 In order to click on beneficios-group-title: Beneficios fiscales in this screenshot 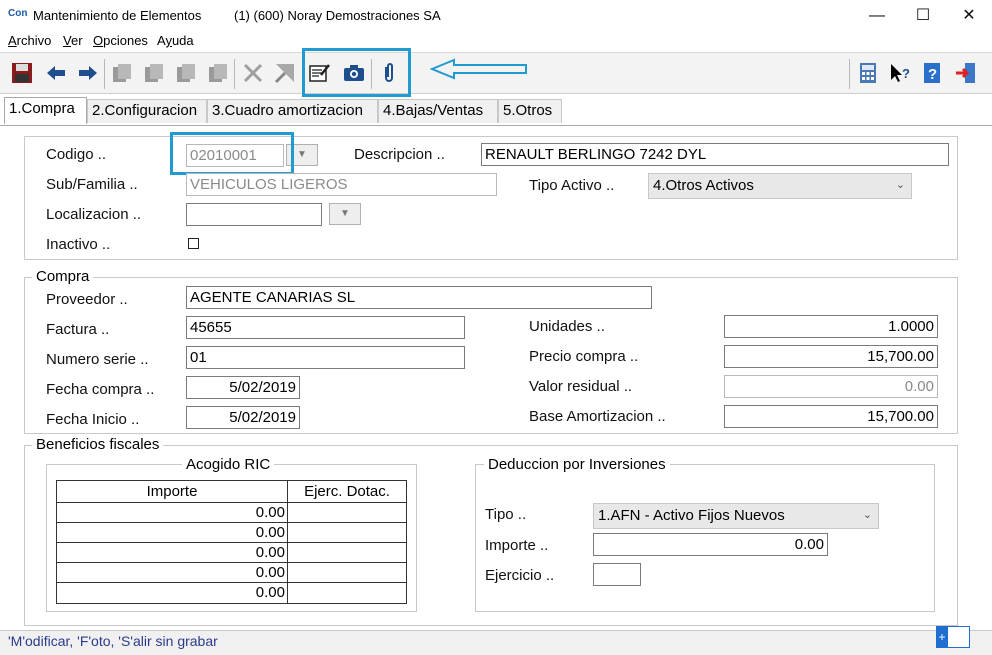, I will do `click(98, 444)`.